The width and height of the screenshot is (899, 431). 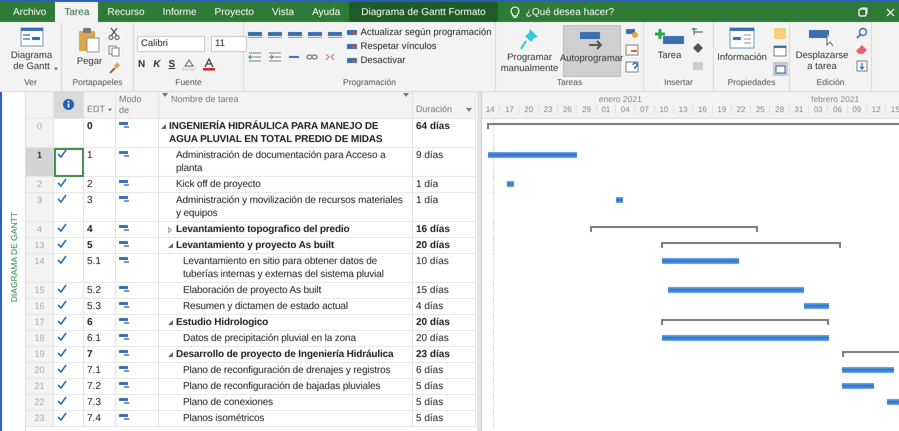 I want to click on font-color-icon, so click(x=209, y=64).